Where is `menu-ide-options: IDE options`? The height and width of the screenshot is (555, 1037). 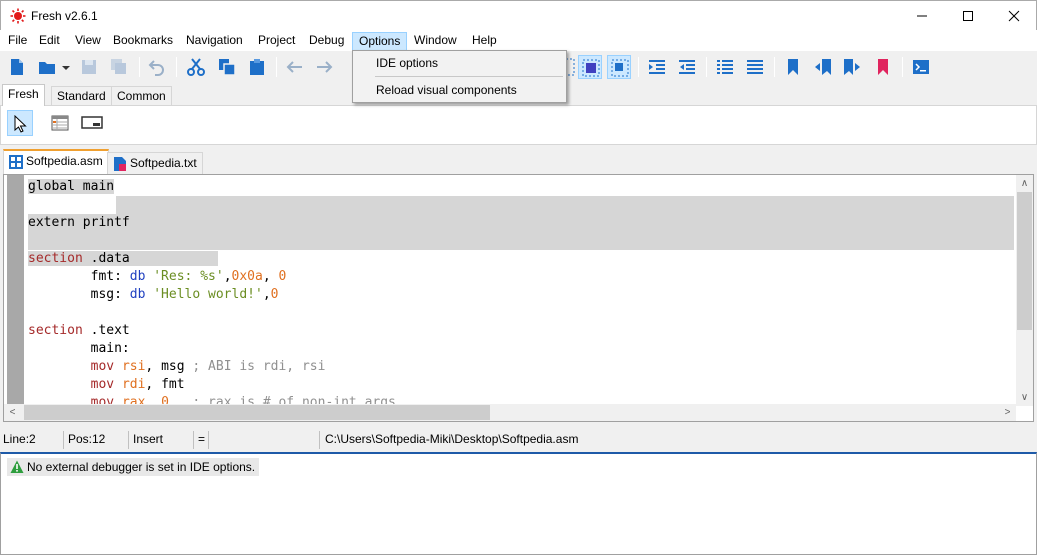
menu-ide-options: IDE options is located at coordinates (459, 63).